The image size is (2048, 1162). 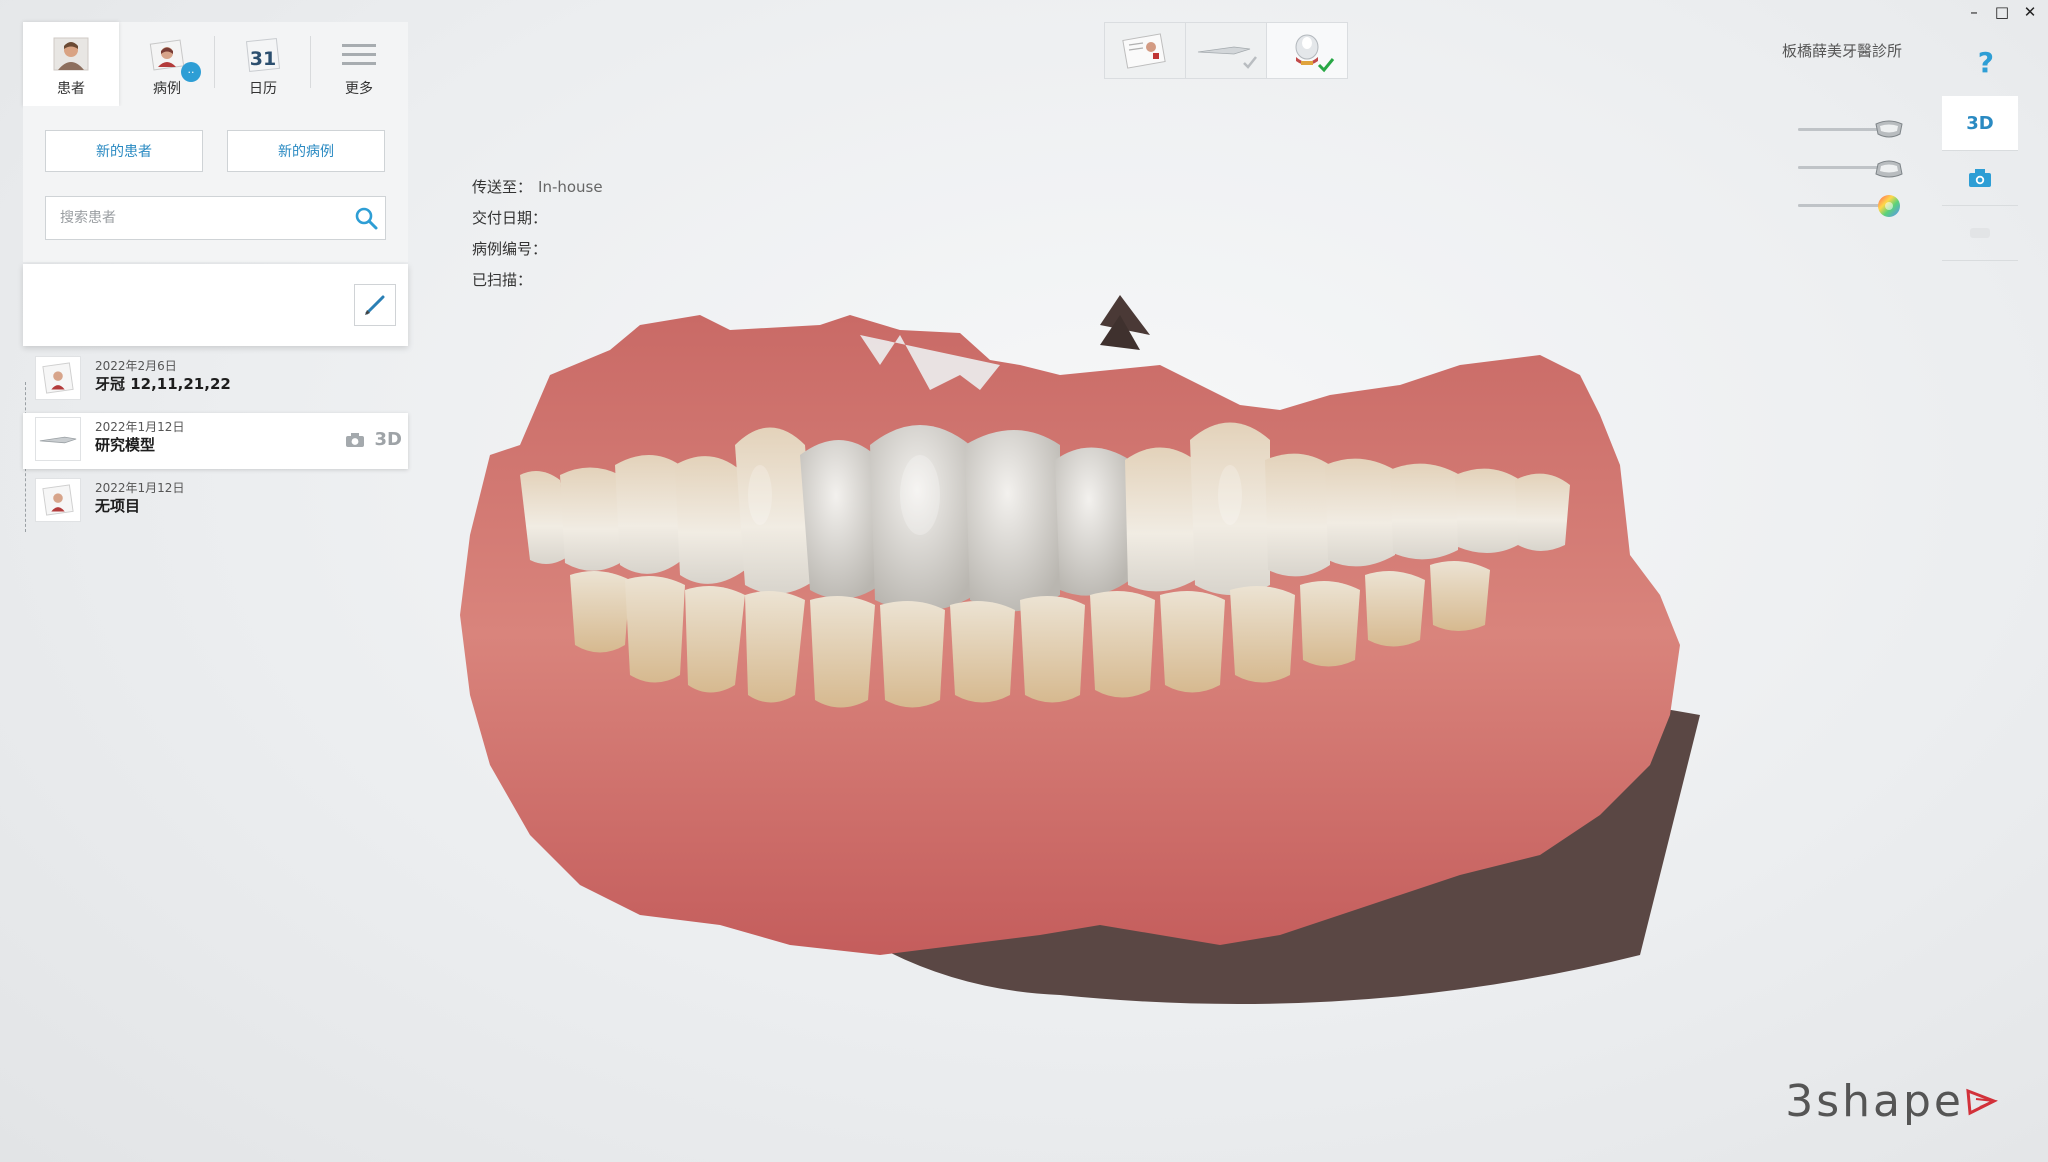 What do you see at coordinates (570, 187) in the screenshot?
I see `send-to-value: In-house` at bounding box center [570, 187].